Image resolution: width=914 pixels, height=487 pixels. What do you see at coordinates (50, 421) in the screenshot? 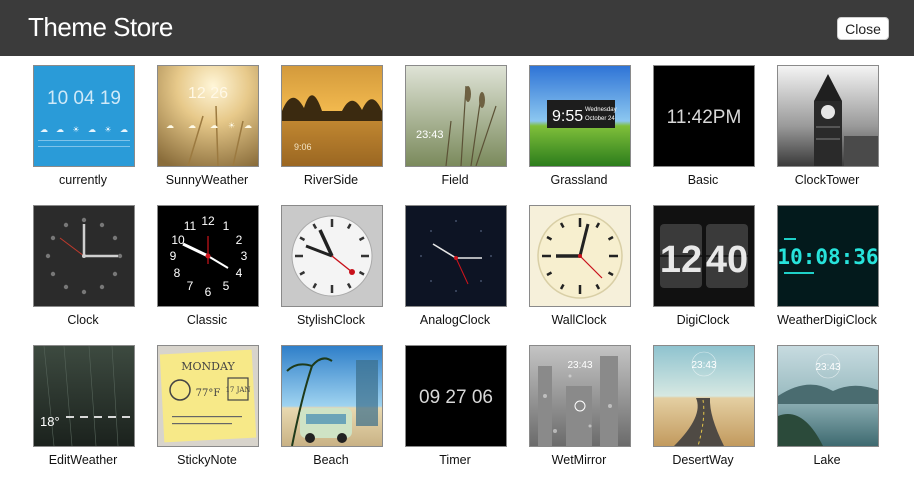
I see `svg-text: 18°` at bounding box center [50, 421].